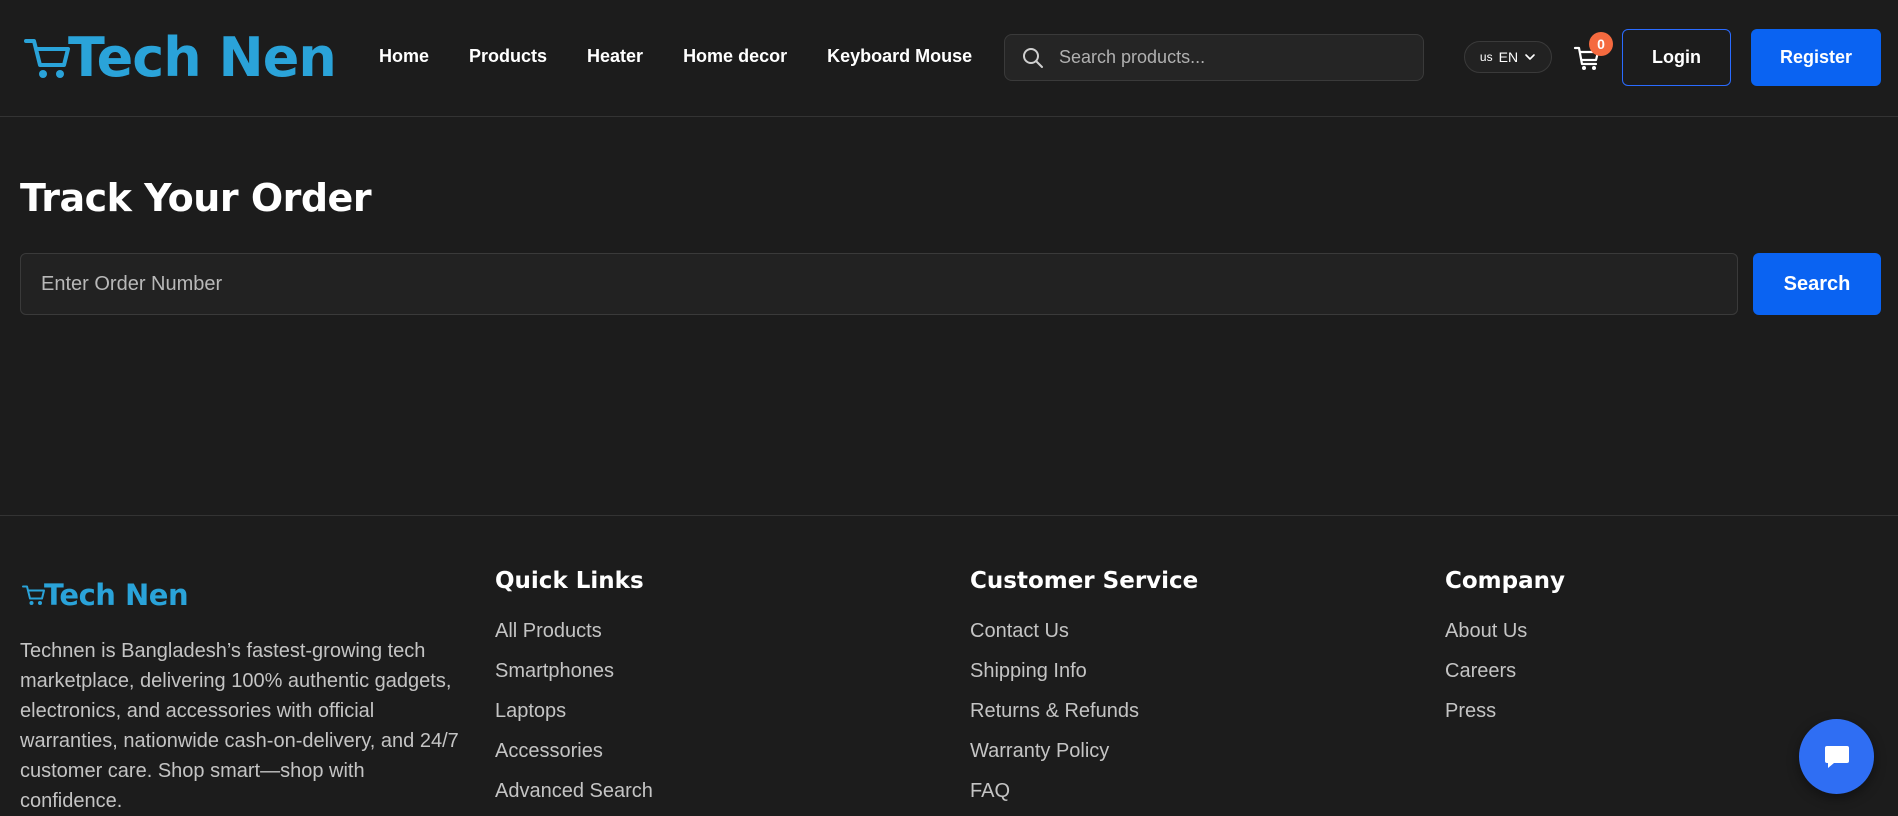 The image size is (1898, 816). I want to click on logo-text: Tech Nen, so click(202, 57).